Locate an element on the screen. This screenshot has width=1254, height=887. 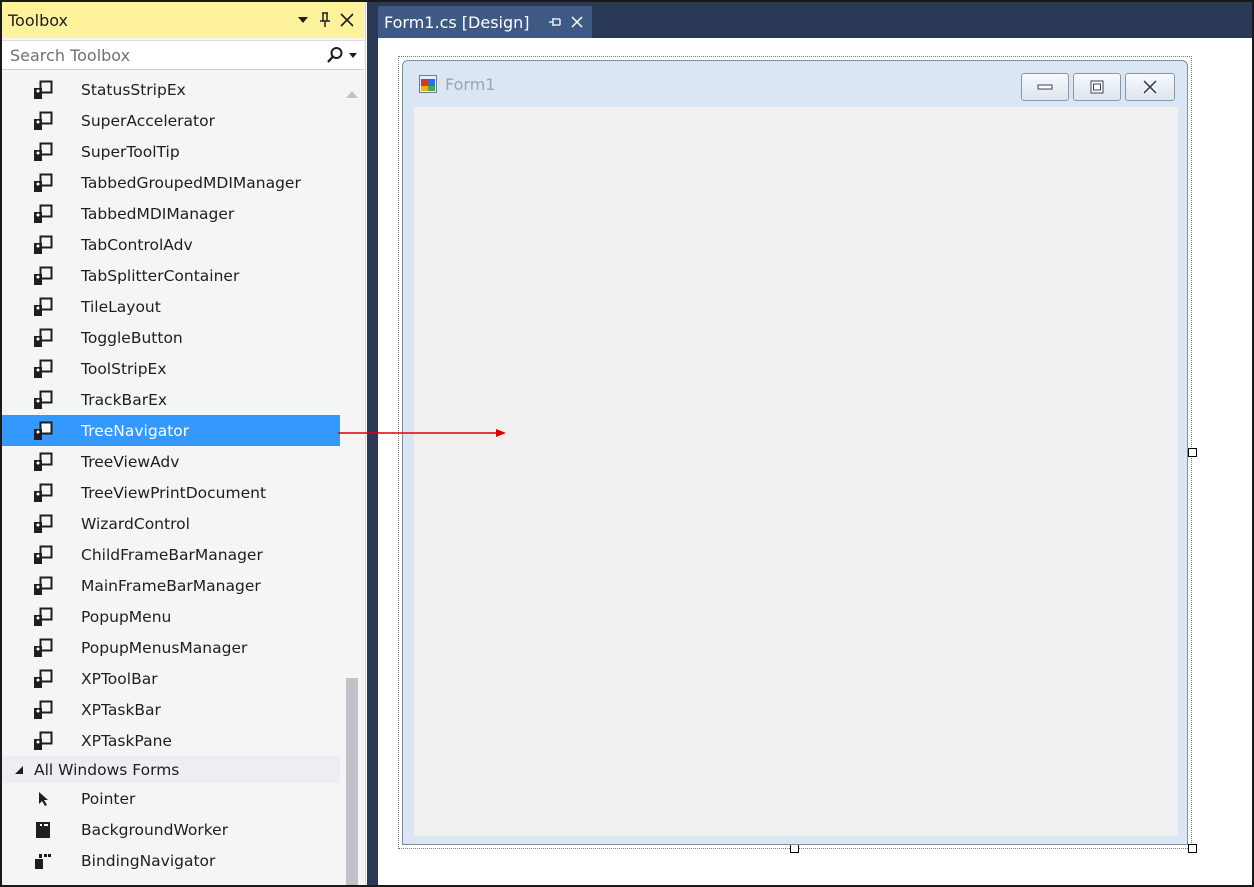
toolbox-item-label: MainFrameBarManager is located at coordinates (171, 585).